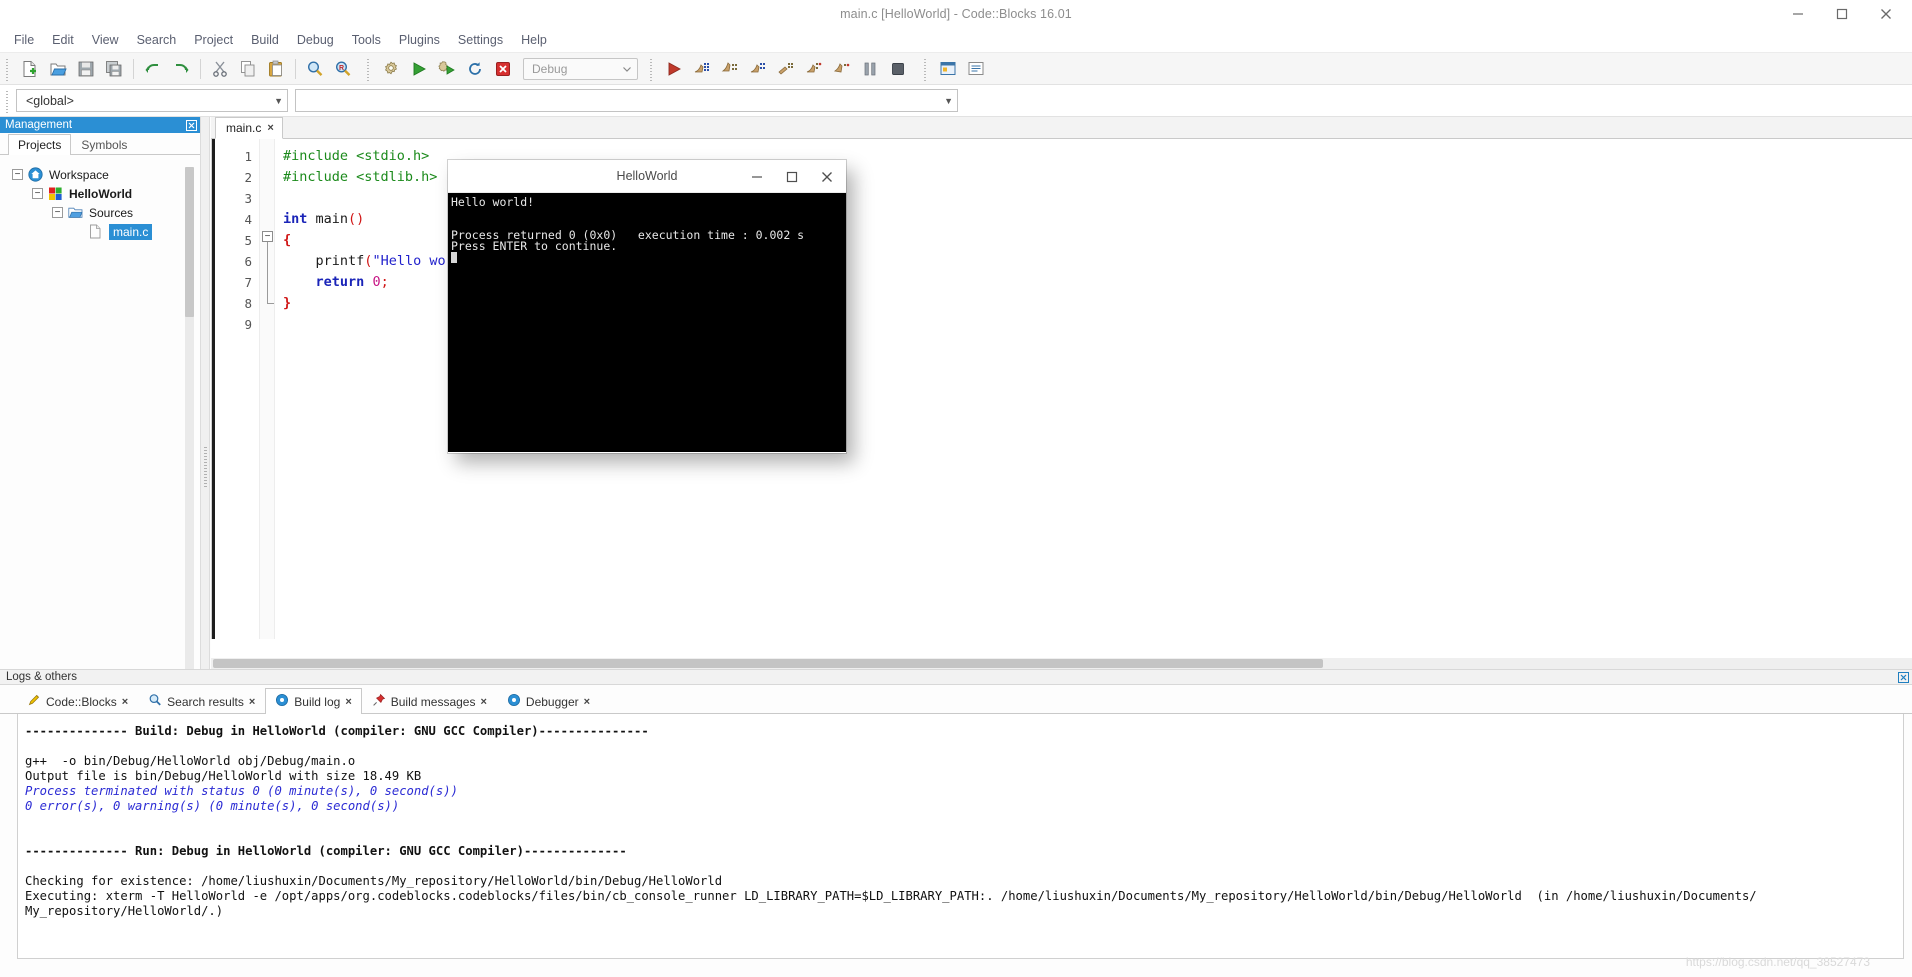 The image size is (1912, 977). Describe the element at coordinates (265, 40) in the screenshot. I see `menu-build: Build` at that location.